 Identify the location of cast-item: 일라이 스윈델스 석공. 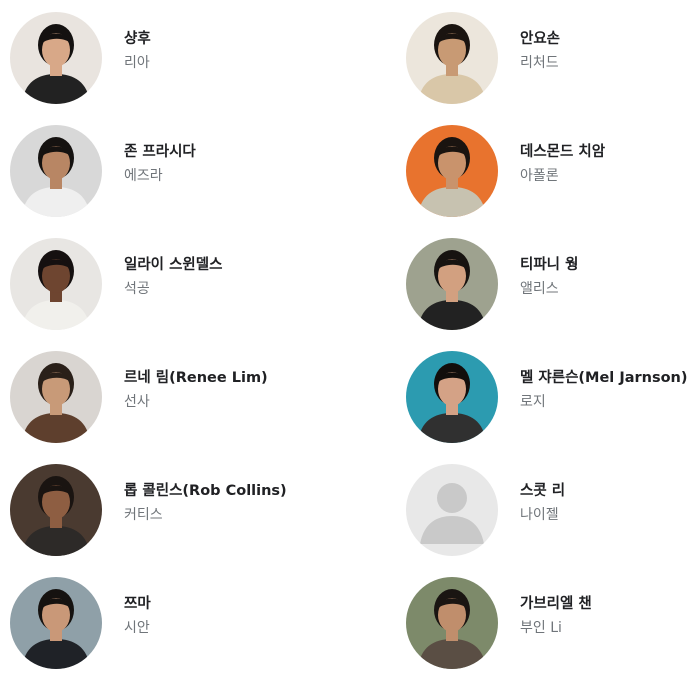
(175, 284).